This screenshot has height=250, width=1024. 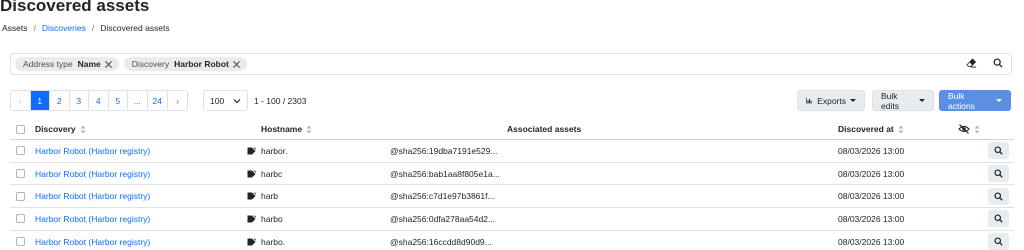 I want to click on per-page-value: 100, so click(x=217, y=100).